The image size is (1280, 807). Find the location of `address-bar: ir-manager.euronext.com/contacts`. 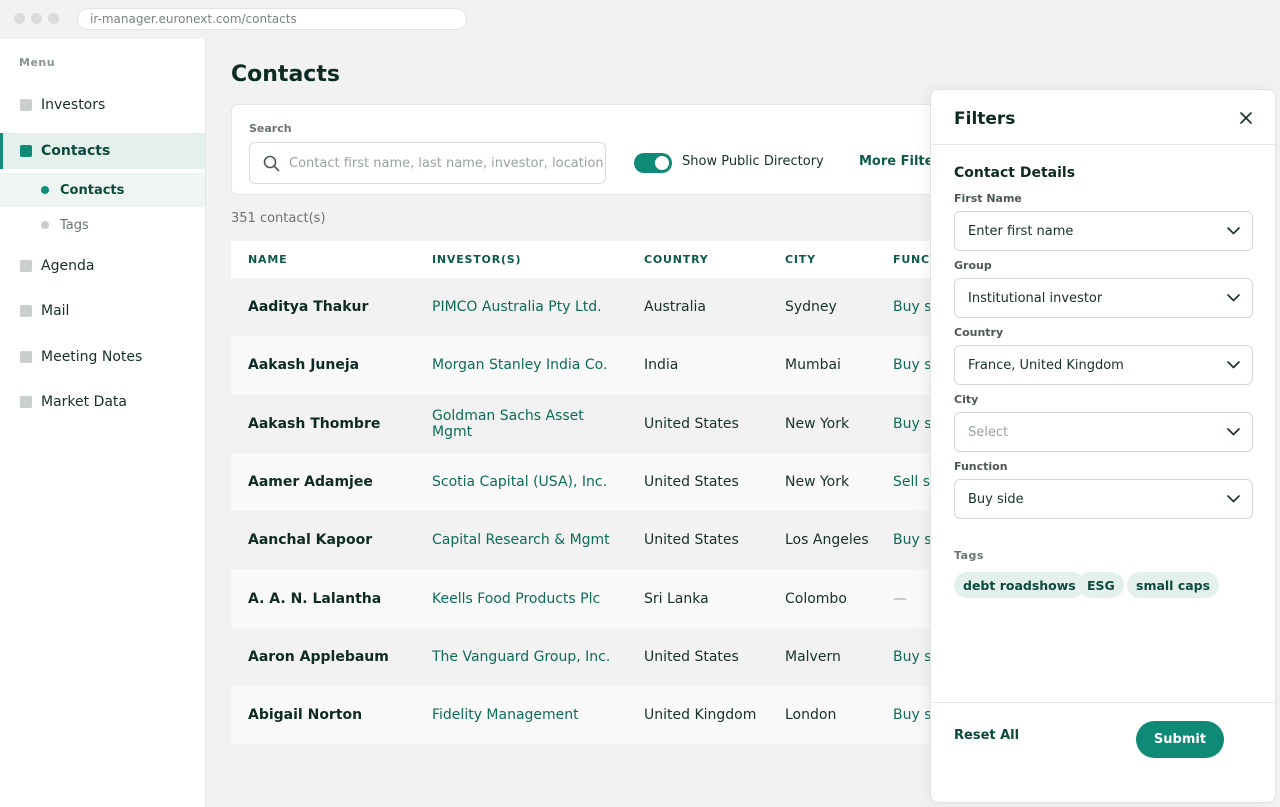

address-bar: ir-manager.euronext.com/contacts is located at coordinates (272, 19).